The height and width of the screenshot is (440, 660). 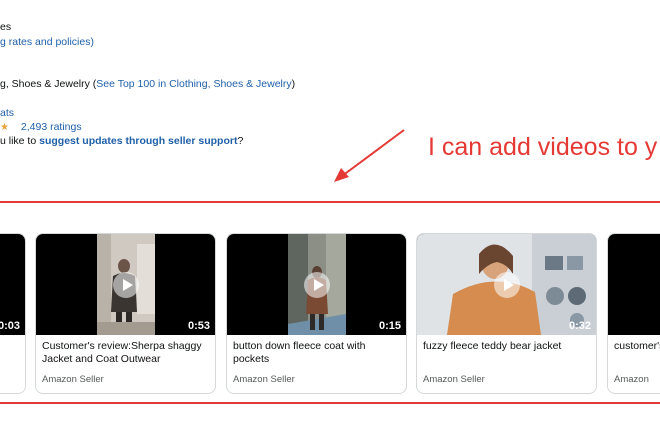 I want to click on ratings-summary-link: ats, so click(x=7, y=113).